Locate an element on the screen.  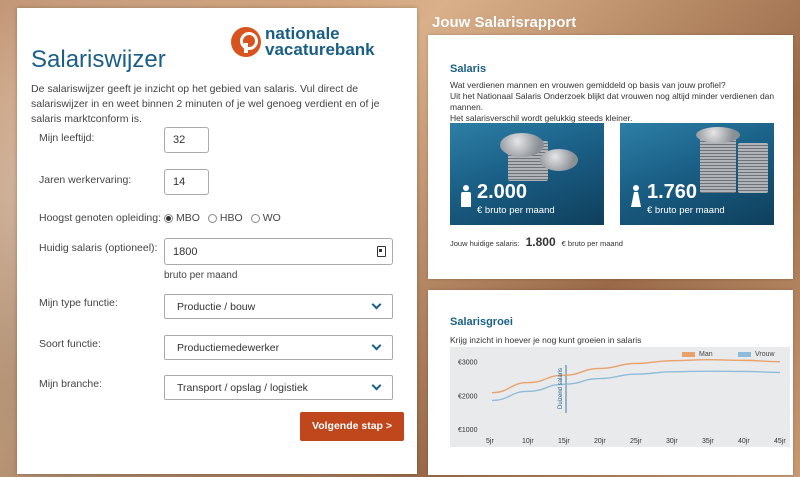
male-person-icon is located at coordinates (466, 196).